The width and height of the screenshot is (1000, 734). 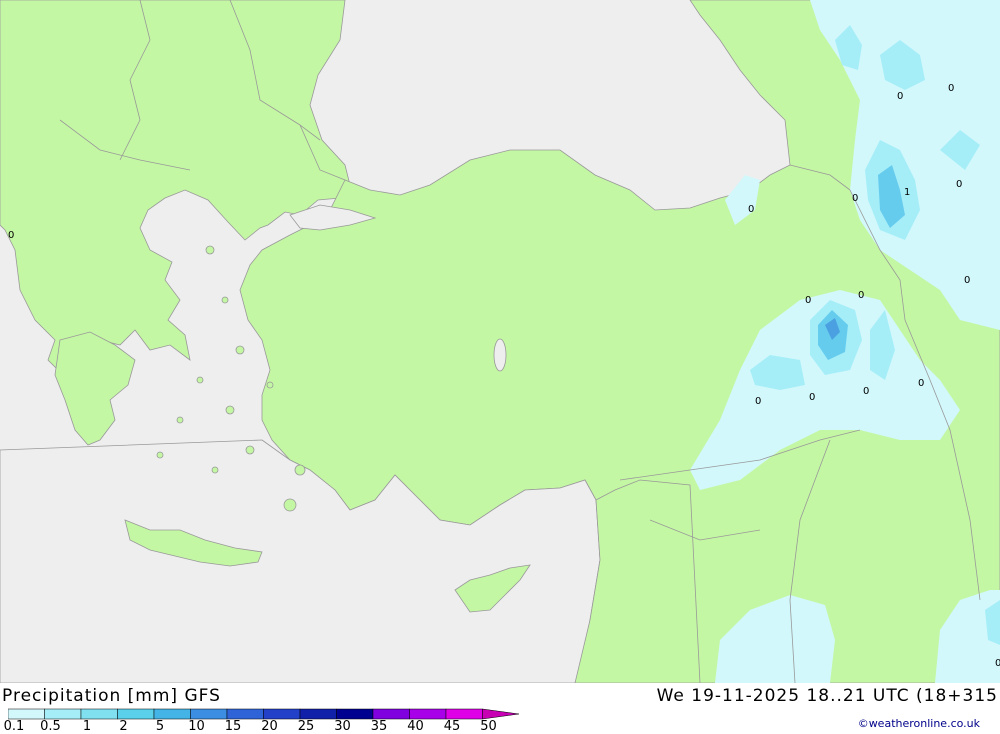 I want to click on color-scale-label: 0.1, so click(x=14, y=726).